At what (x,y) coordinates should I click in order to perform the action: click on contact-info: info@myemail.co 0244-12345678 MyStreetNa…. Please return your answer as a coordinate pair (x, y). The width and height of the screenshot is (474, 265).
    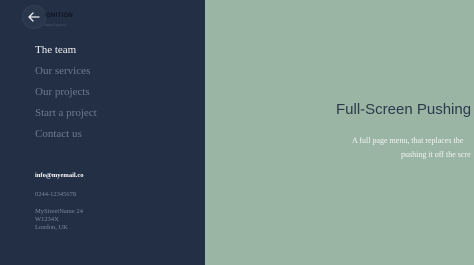
    Looking at the image, I should click on (59, 202).